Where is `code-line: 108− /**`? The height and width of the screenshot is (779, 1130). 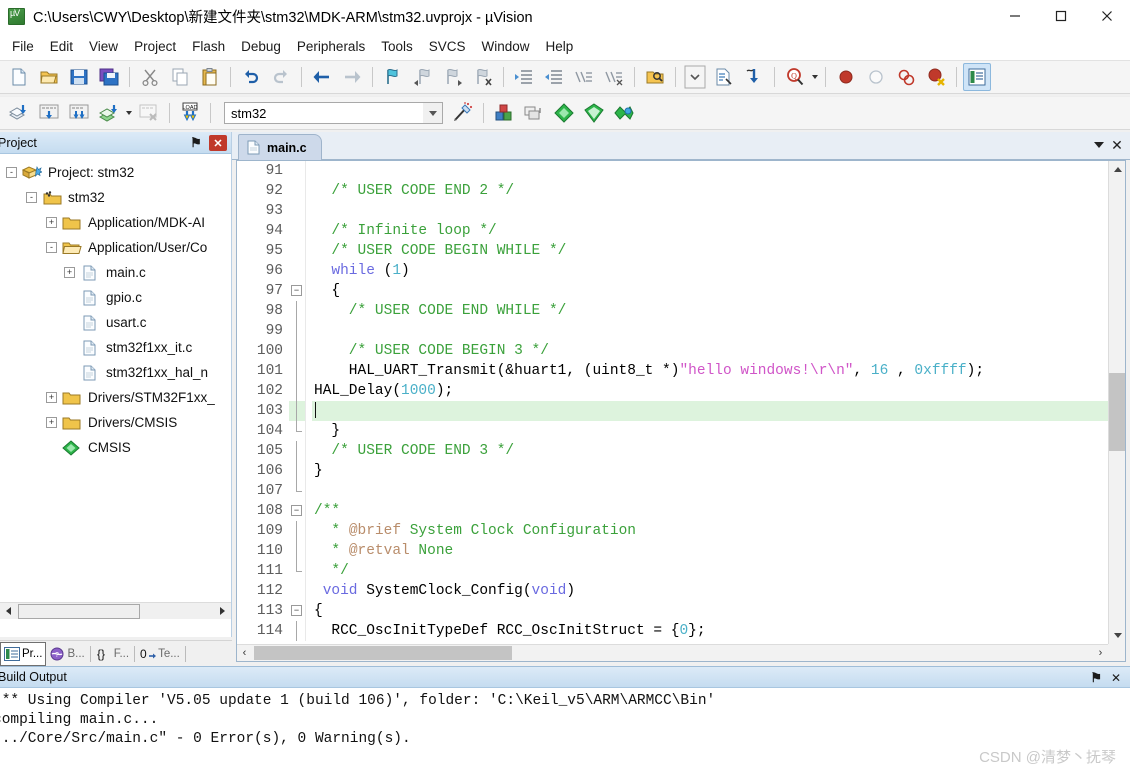 code-line: 108− /** is located at coordinates (672, 511).